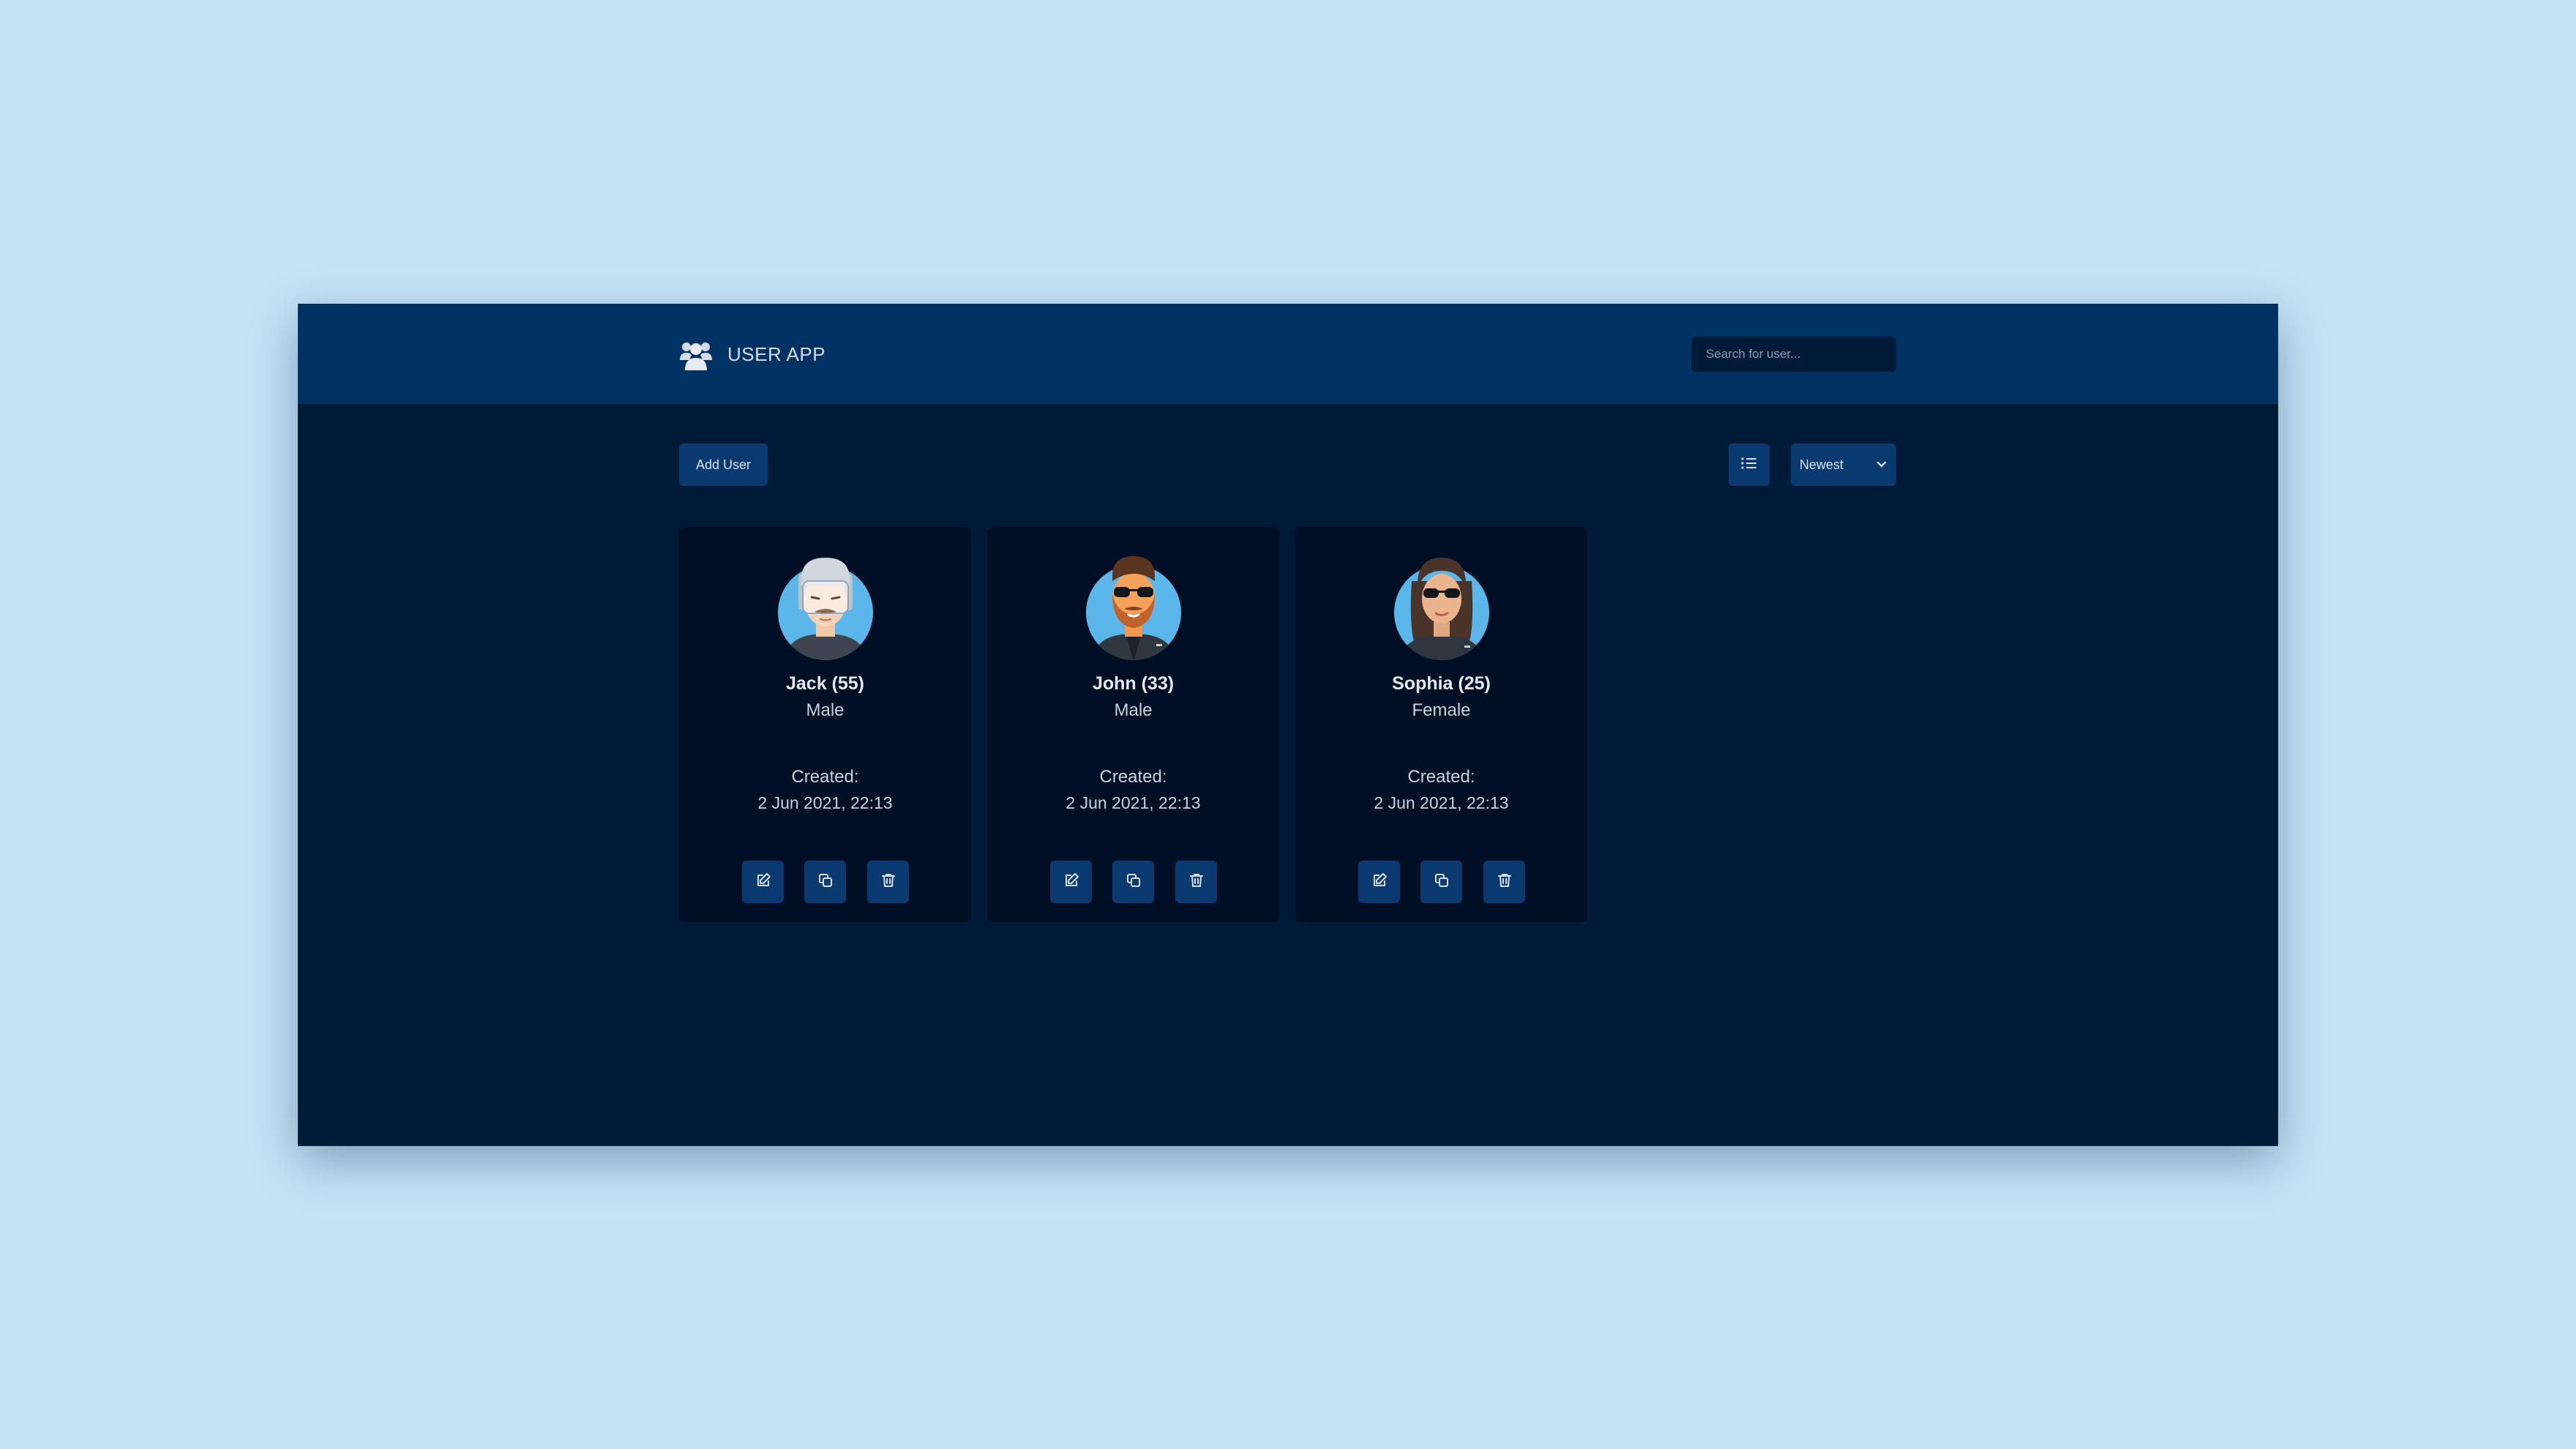  I want to click on bearded-man-sunglasses-avatar-icon, so click(1133, 606).